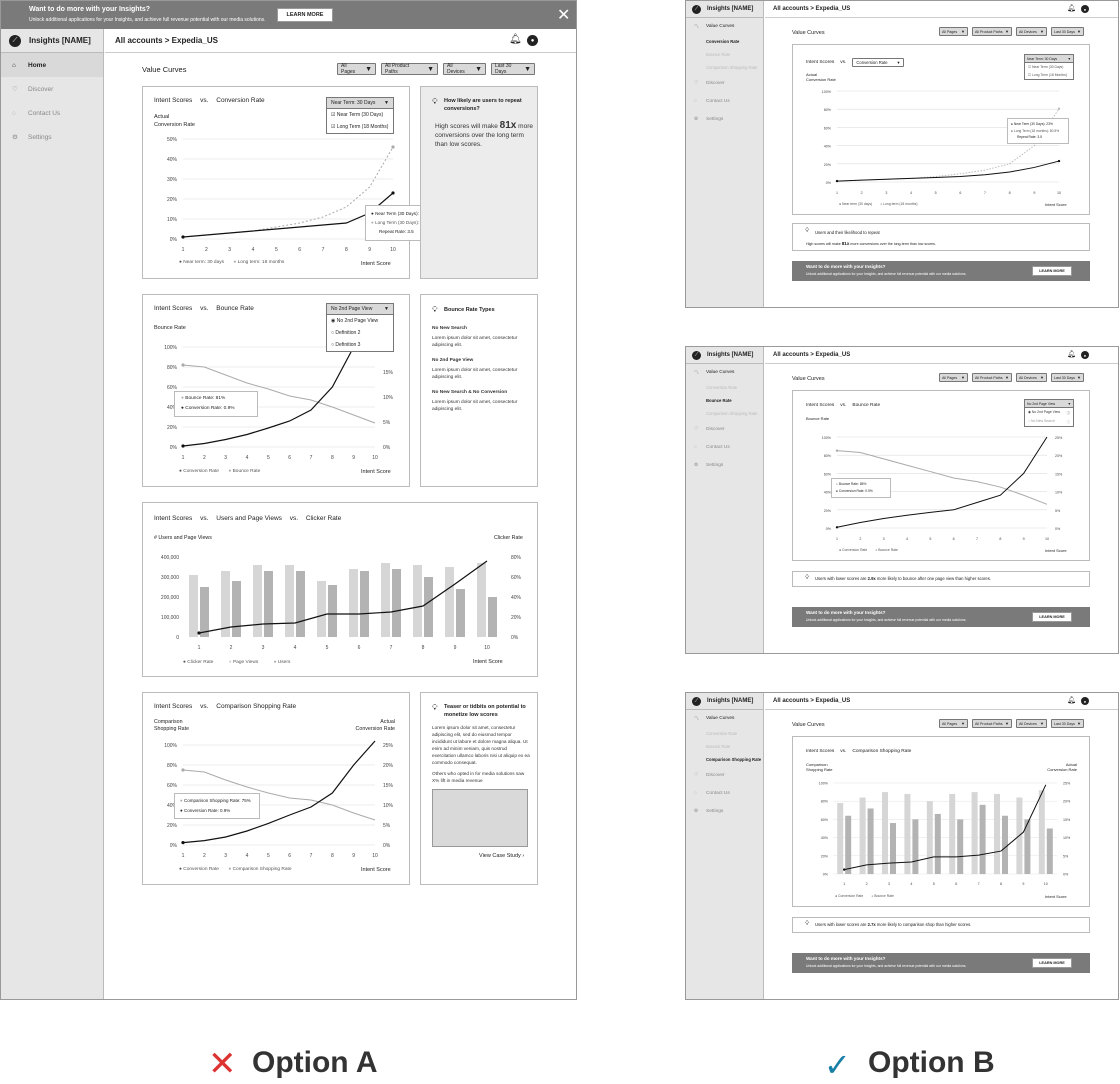 This screenshot has width=1120, height=1084. I want to click on y-tick-label: 400,000, so click(170, 558).